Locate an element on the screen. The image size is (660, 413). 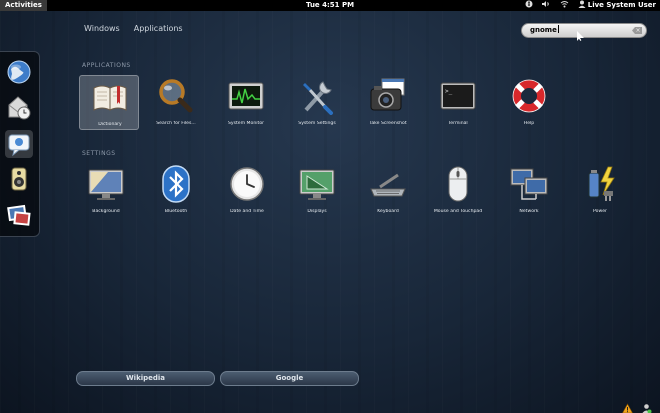
user-menu: Live System User is located at coordinates (617, 6).